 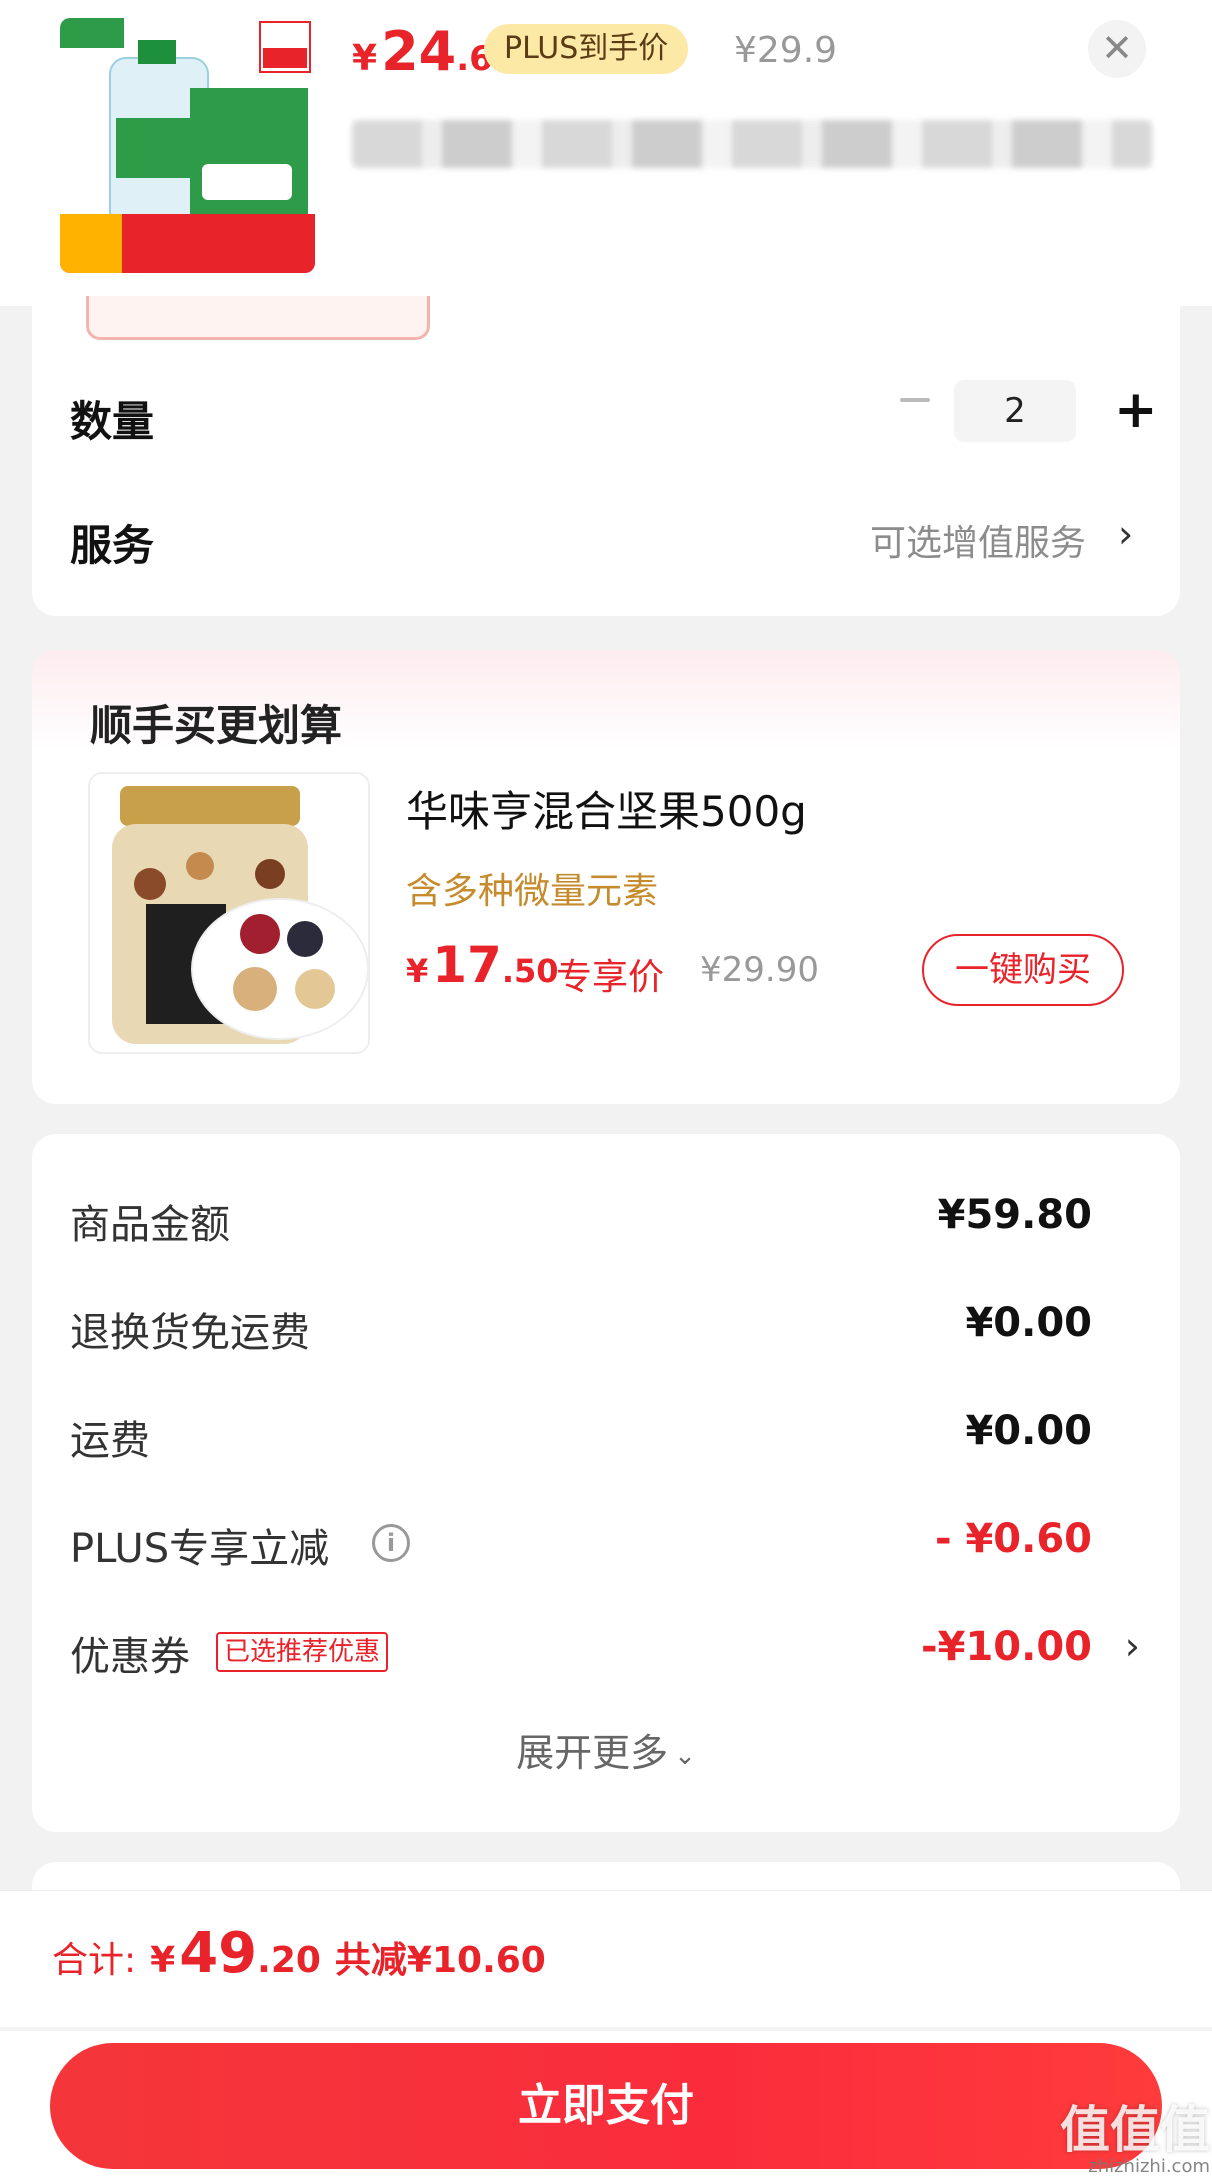 I want to click on original-price: ¥29.9, so click(x=786, y=50).